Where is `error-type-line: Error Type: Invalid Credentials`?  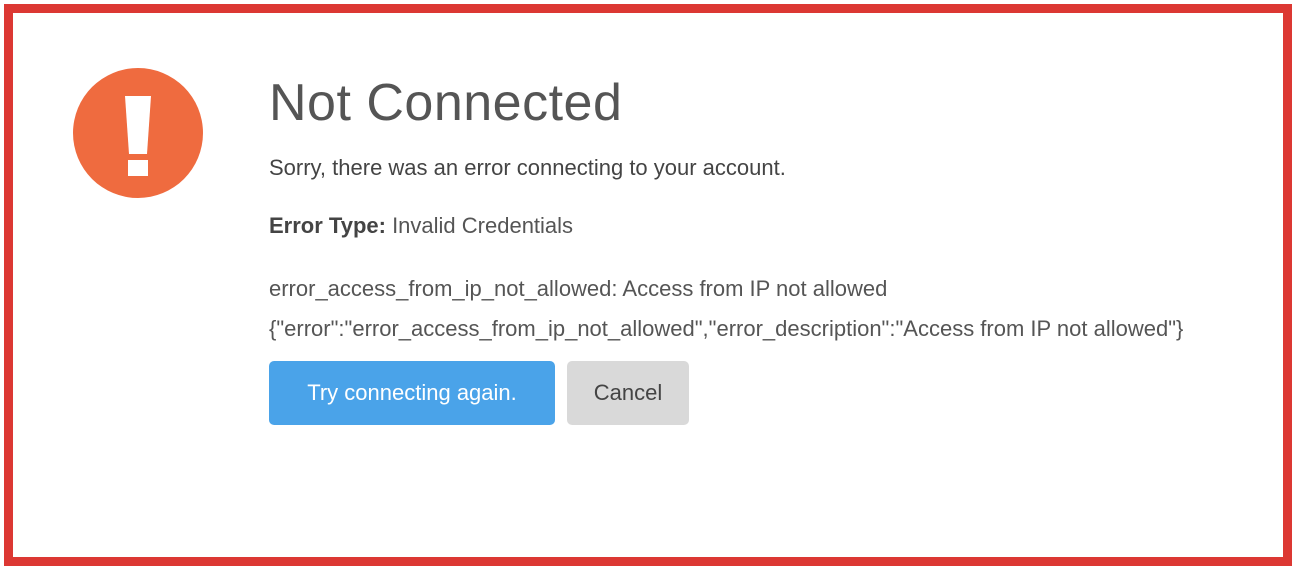
error-type-line: Error Type: Invalid Credentials is located at coordinates (759, 226).